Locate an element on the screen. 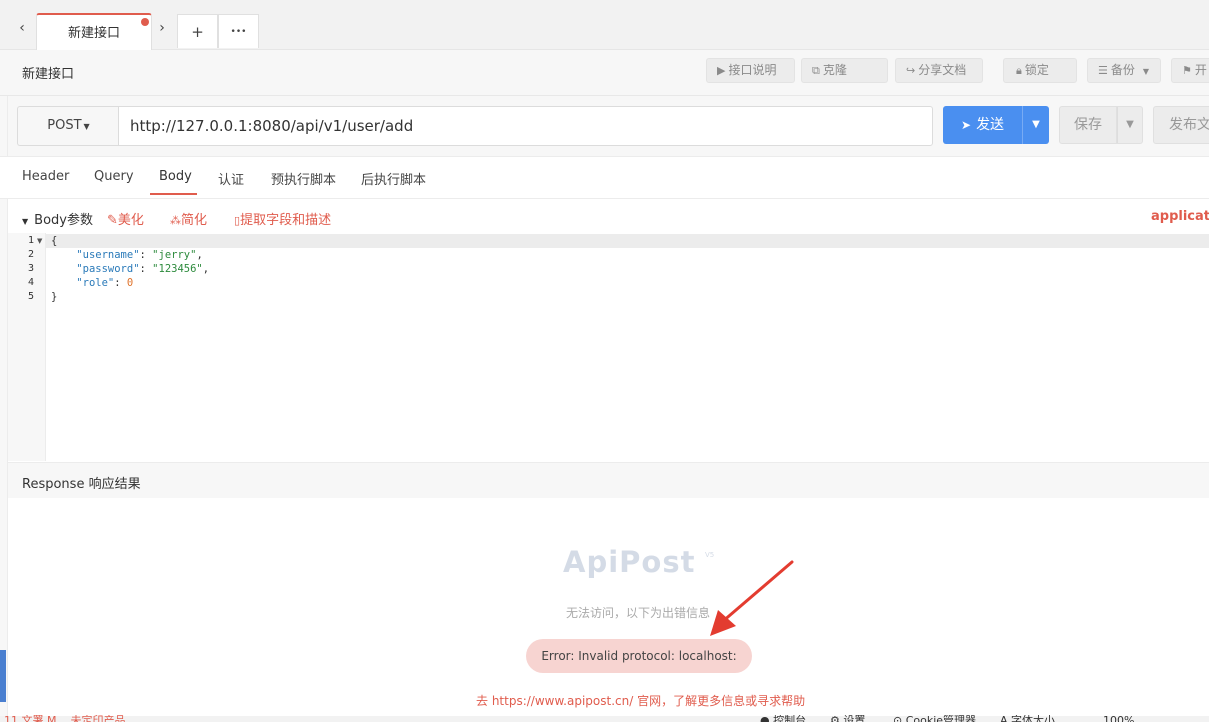 The width and height of the screenshot is (1209, 722). tab-label: 新建接口 is located at coordinates (93, 33).